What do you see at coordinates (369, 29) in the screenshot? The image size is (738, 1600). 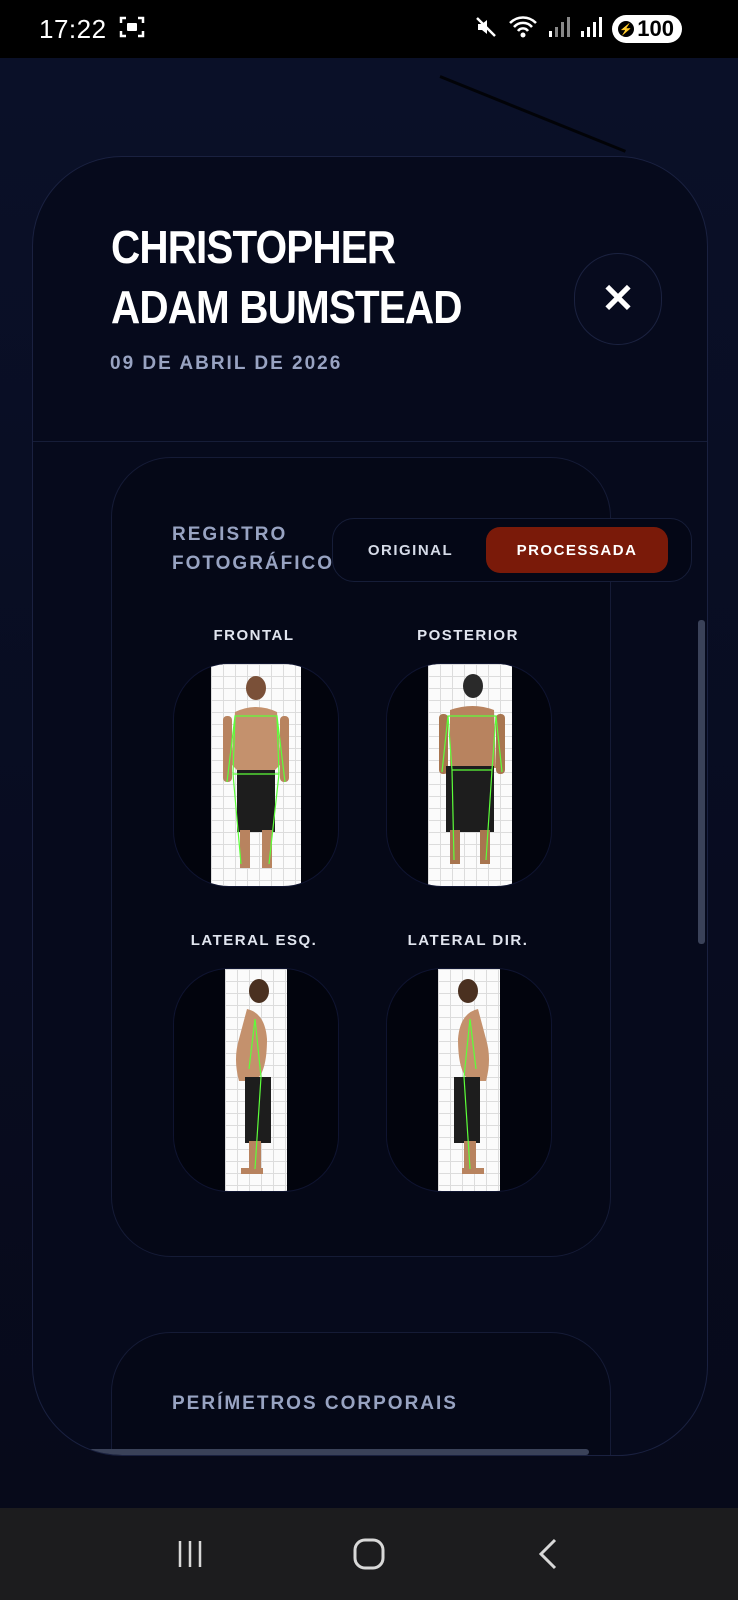 I see `status-bar: 17:22 ⚡ 100` at bounding box center [369, 29].